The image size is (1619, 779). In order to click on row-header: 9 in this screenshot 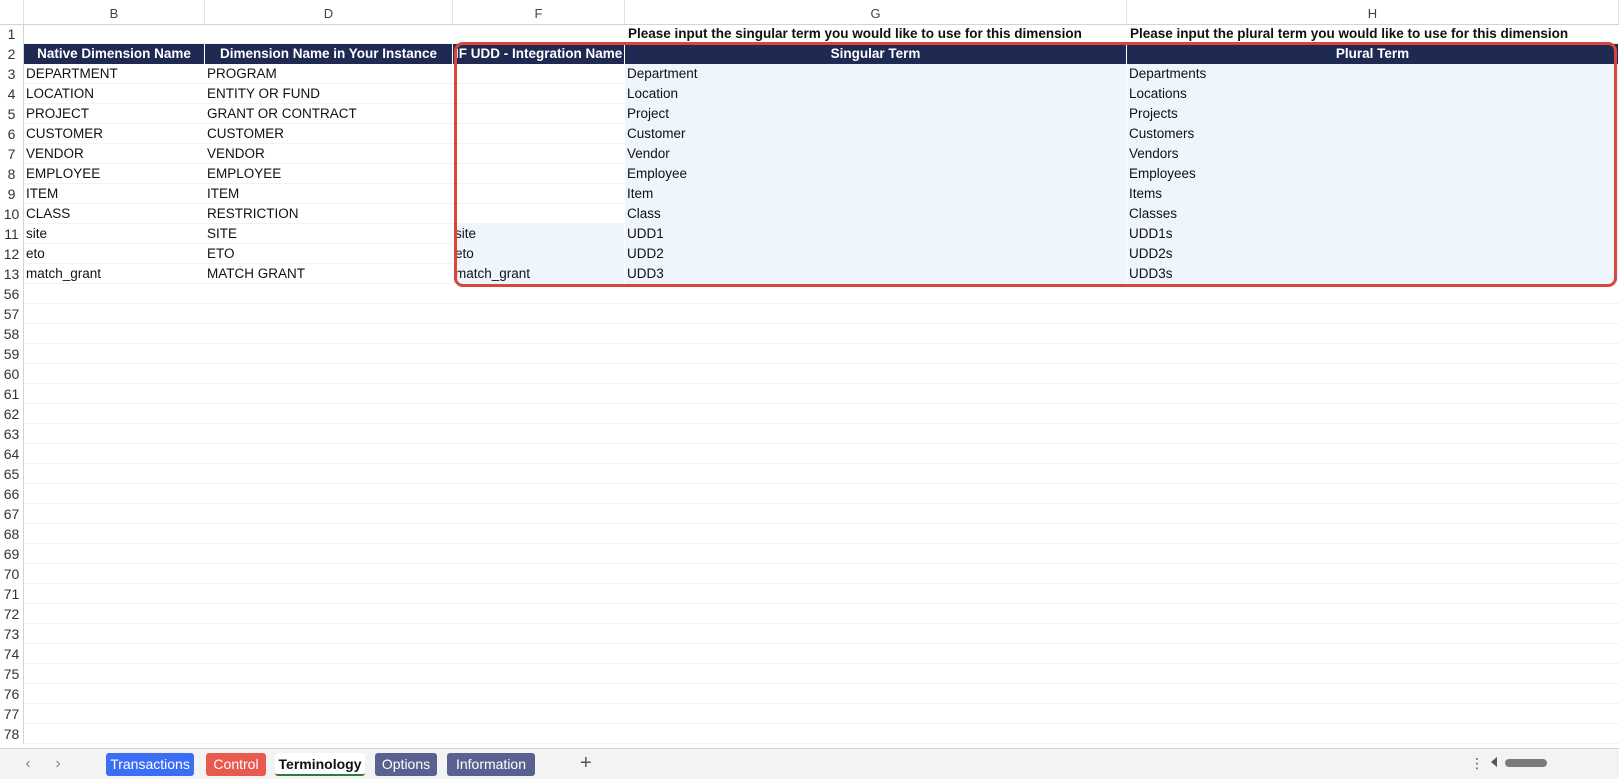, I will do `click(12, 194)`.